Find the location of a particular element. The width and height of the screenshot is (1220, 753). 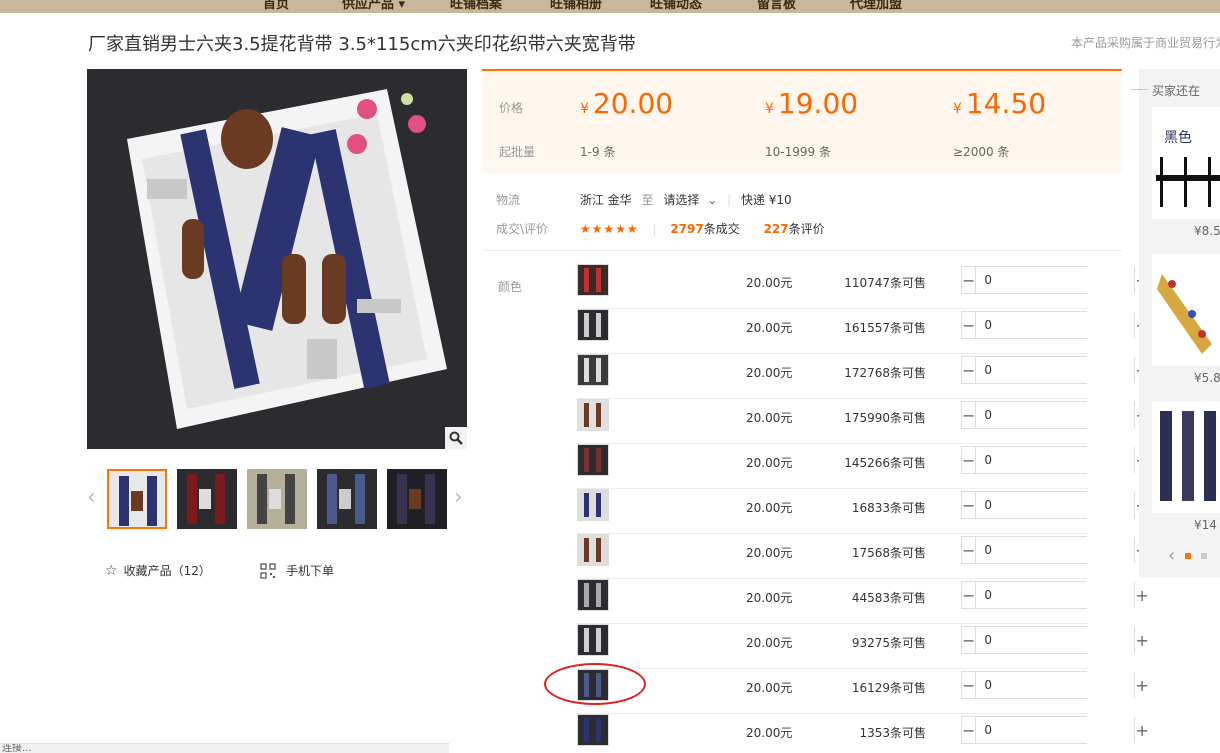

sku-stock: 110747条可售 is located at coordinates (885, 283).